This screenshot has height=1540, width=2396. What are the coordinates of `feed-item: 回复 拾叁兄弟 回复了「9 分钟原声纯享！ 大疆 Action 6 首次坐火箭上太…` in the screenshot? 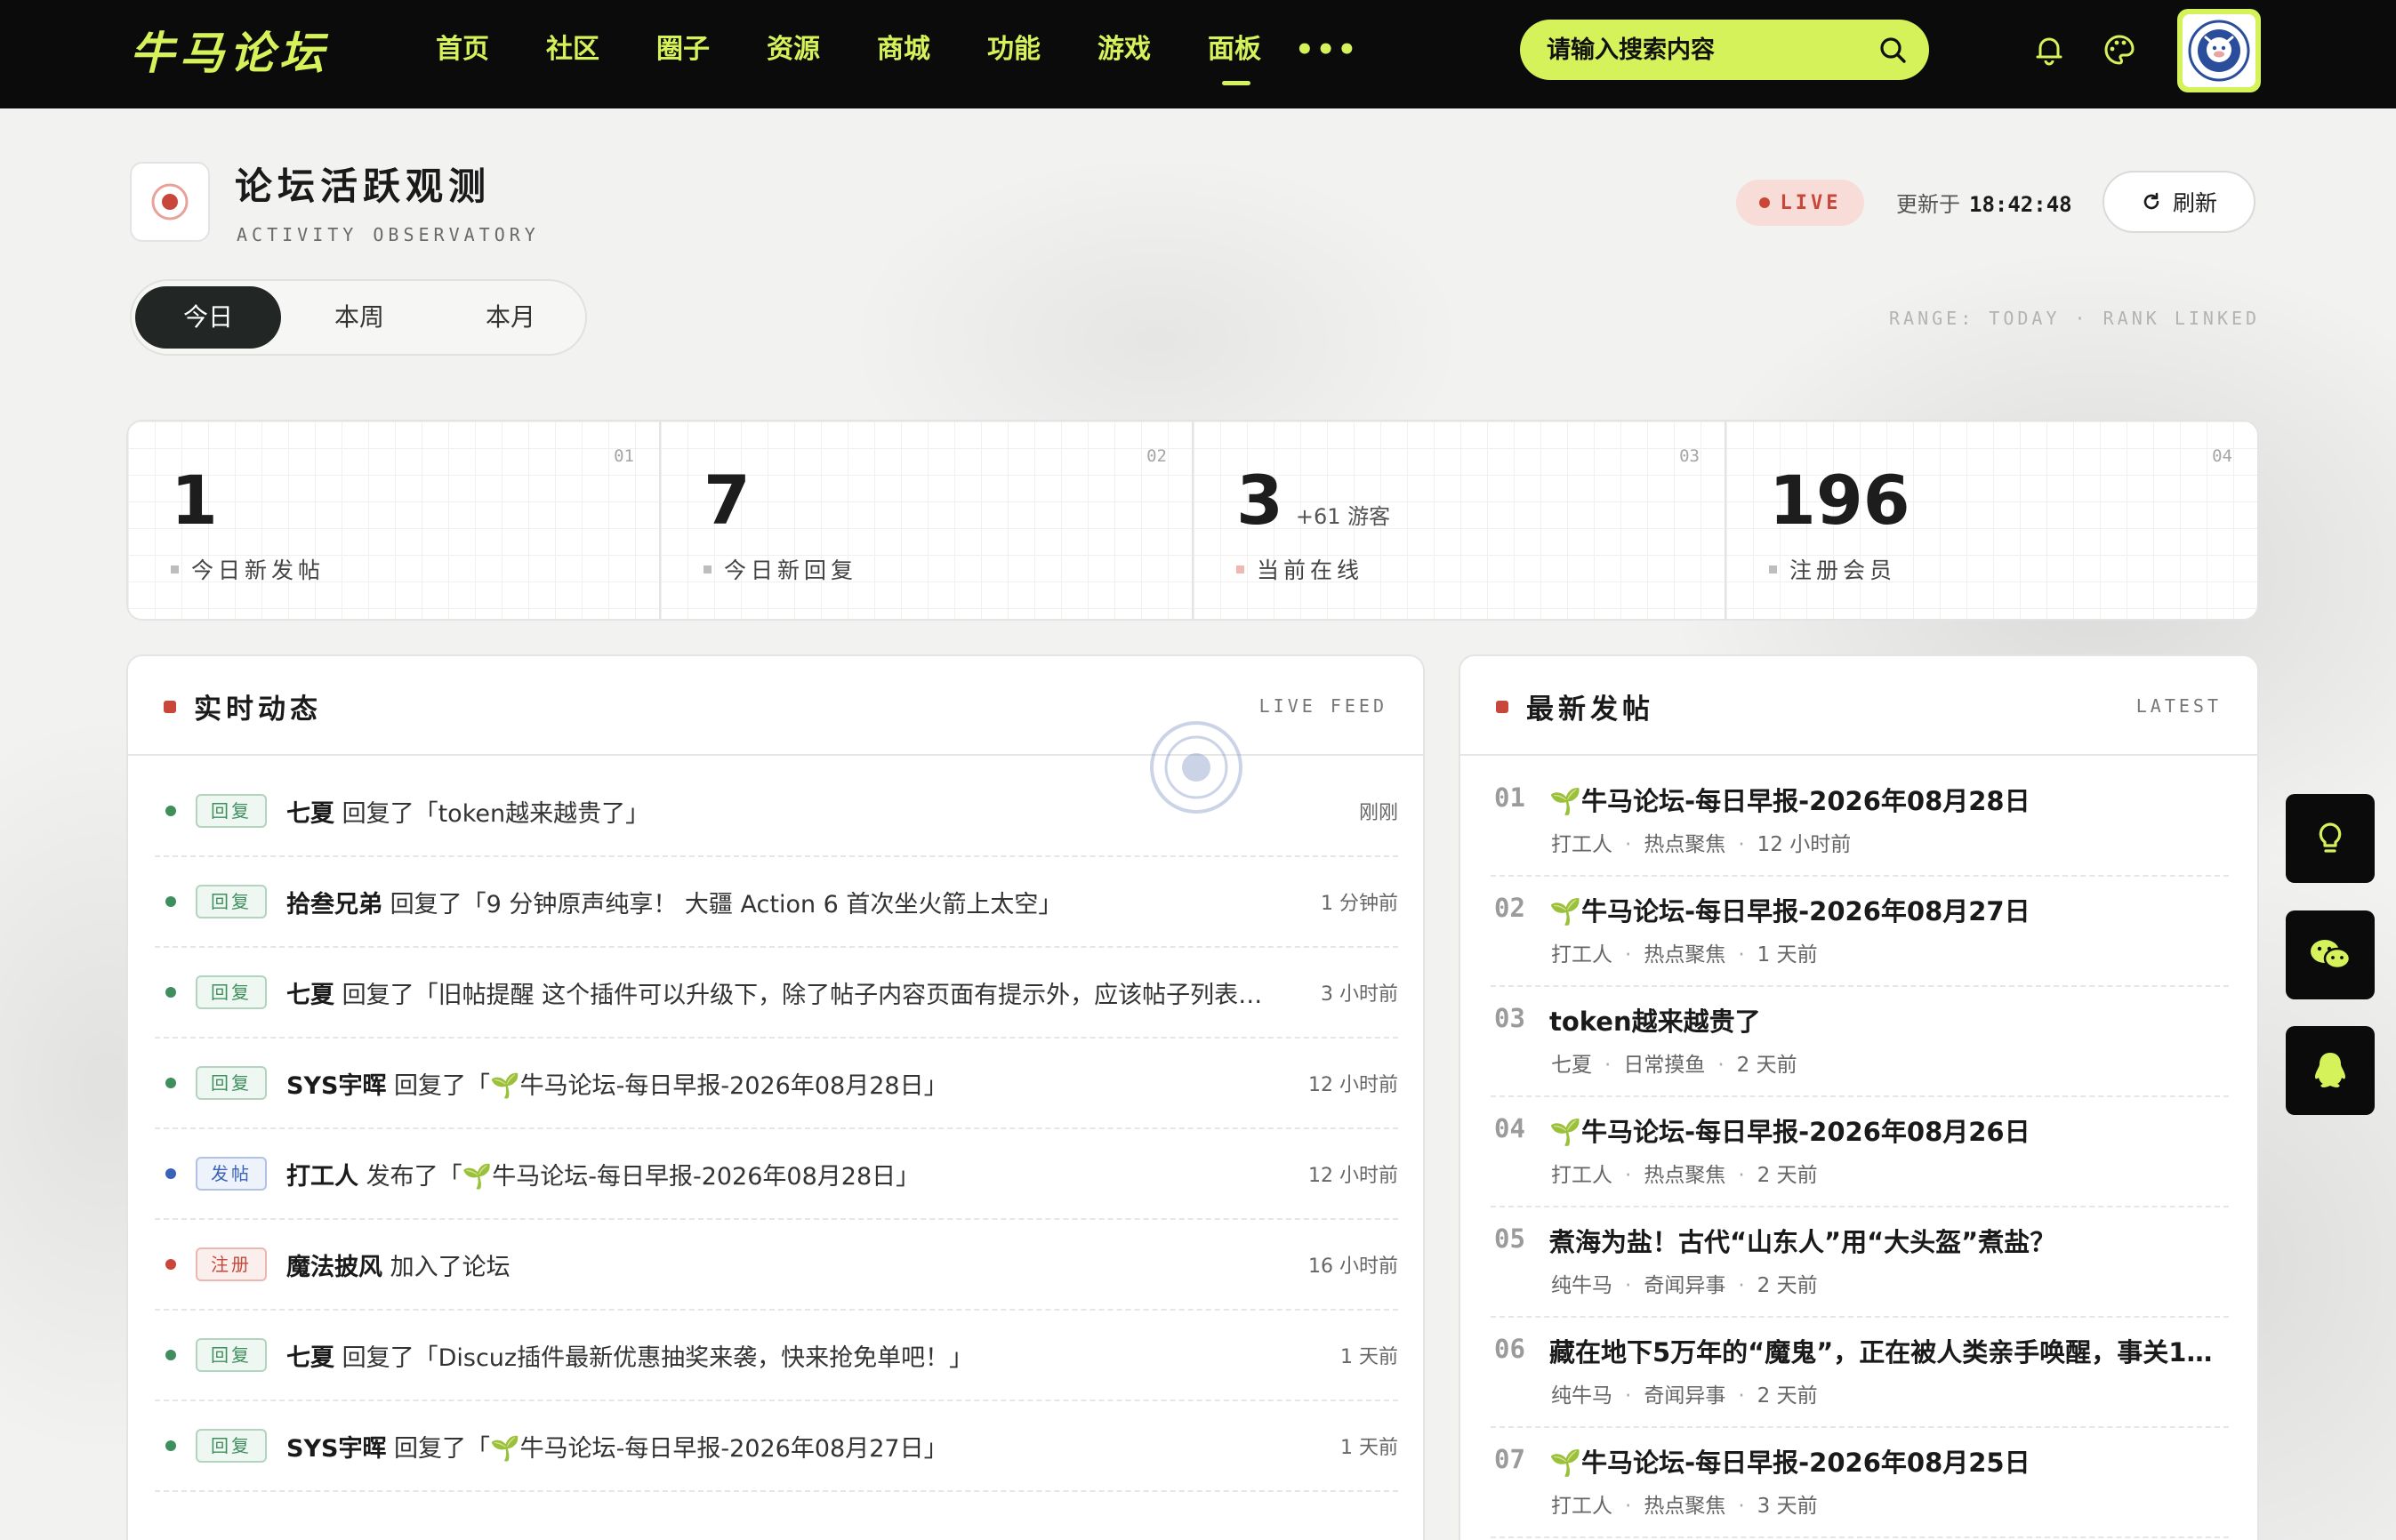 It's located at (776, 902).